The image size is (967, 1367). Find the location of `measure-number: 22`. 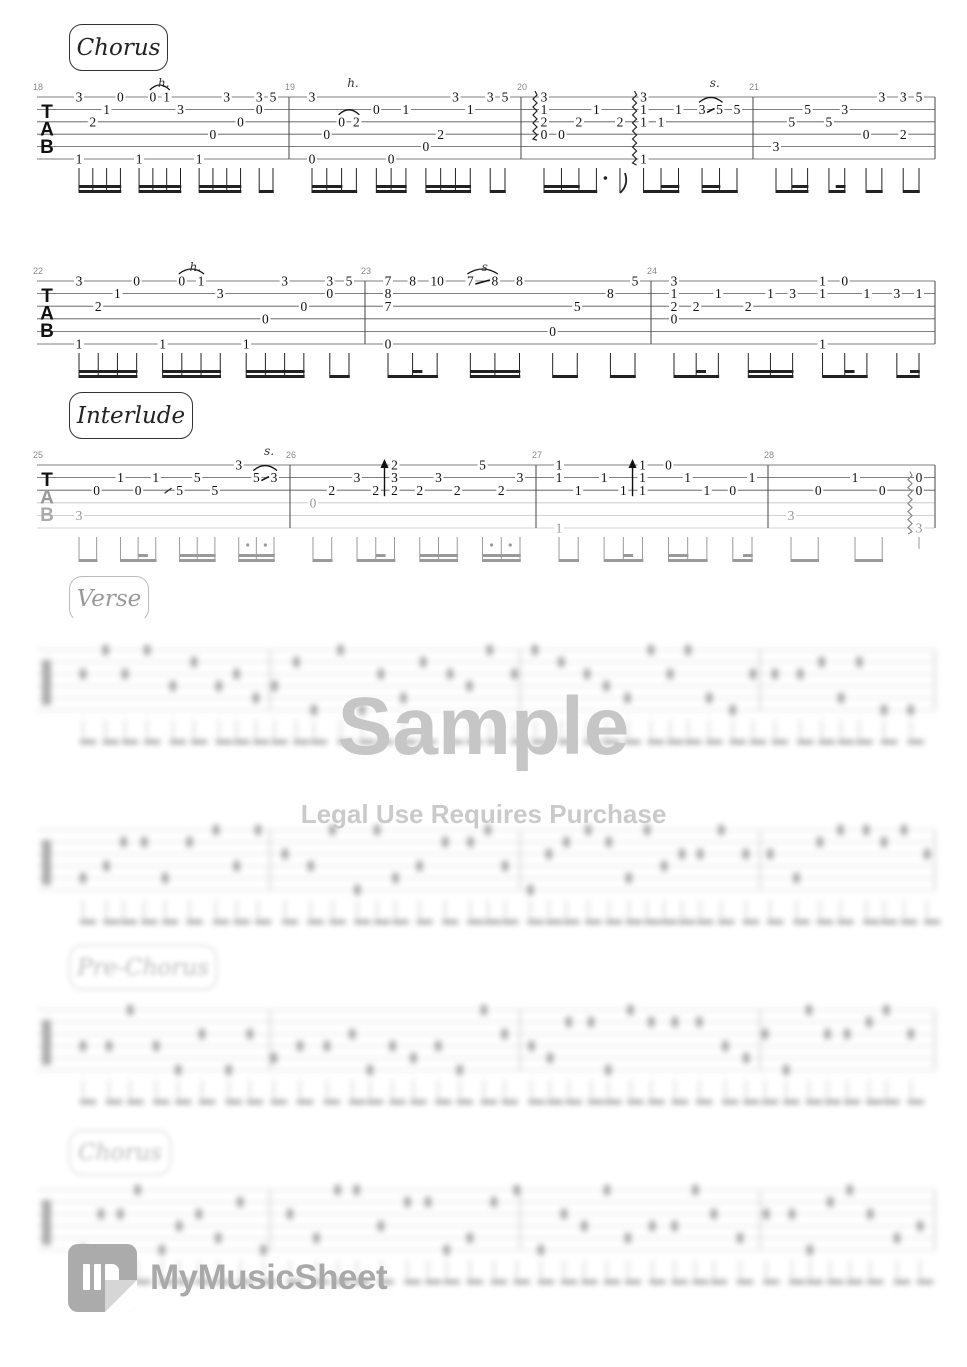

measure-number: 22 is located at coordinates (38, 271).